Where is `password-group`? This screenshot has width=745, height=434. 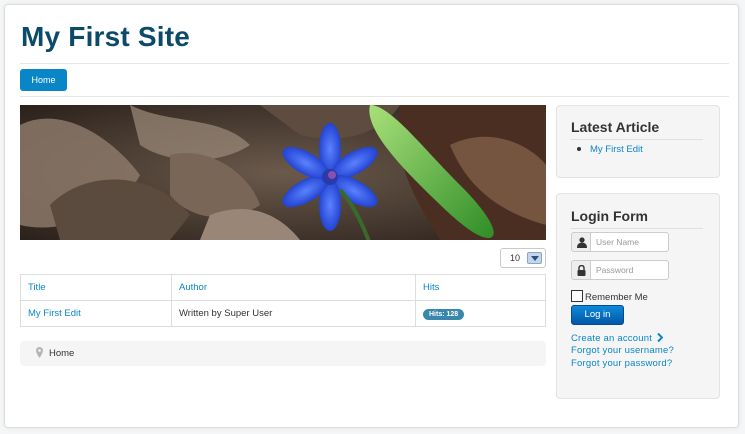 password-group is located at coordinates (620, 270).